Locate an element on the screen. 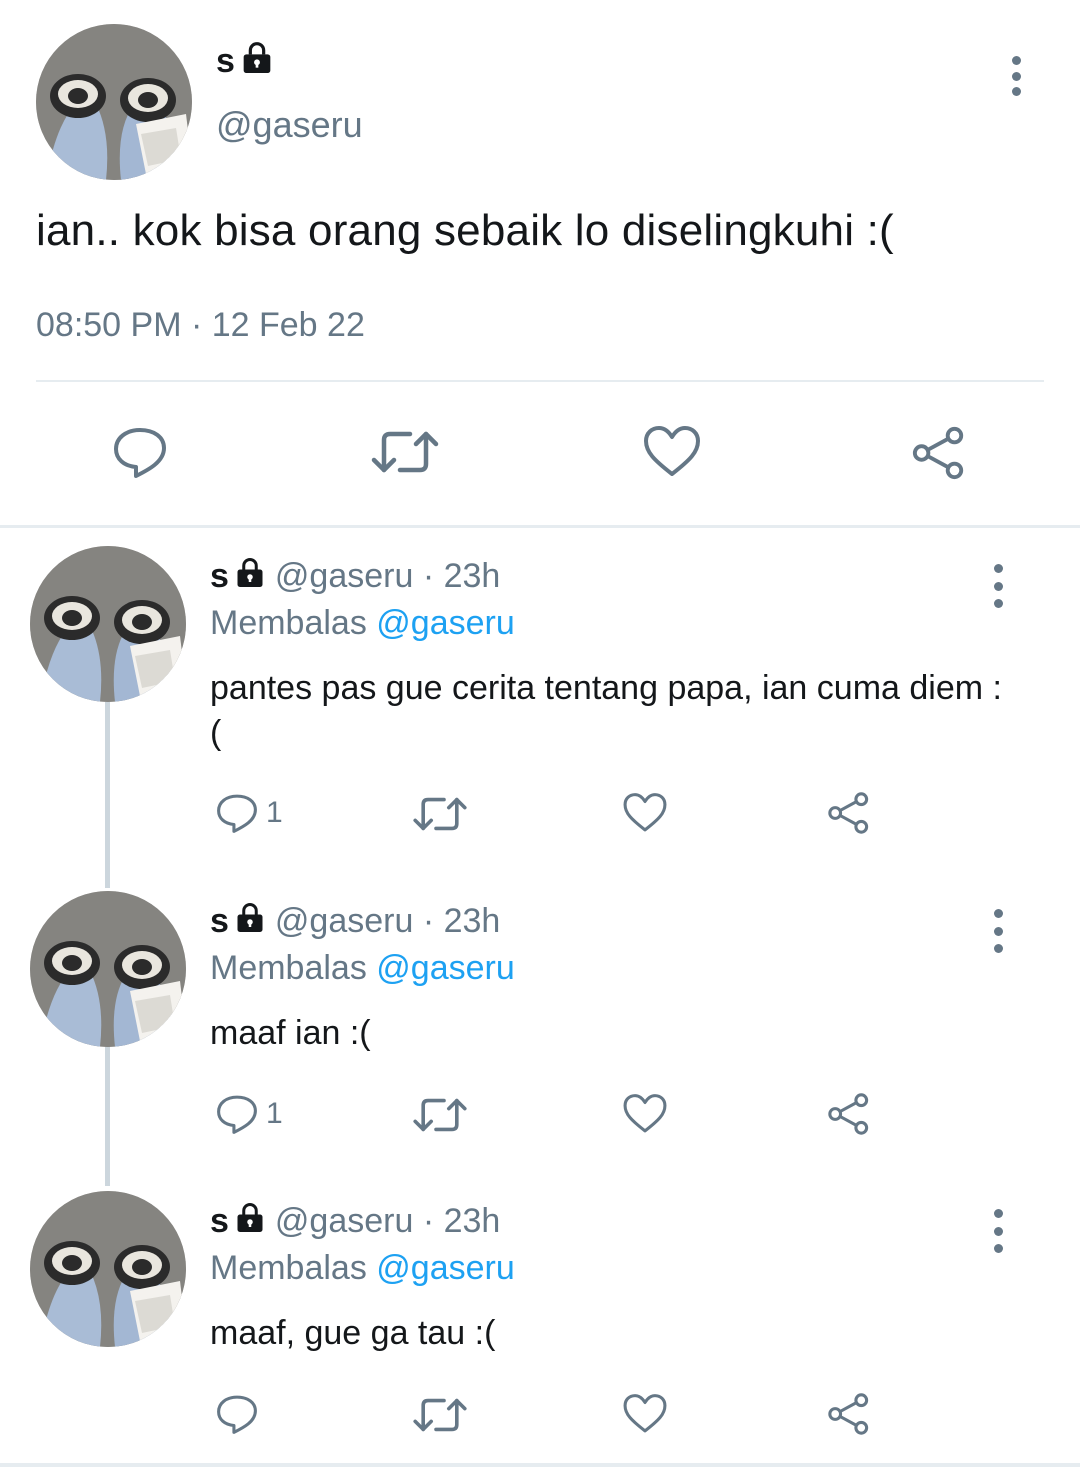  reply-actions is located at coordinates (540, 1416).